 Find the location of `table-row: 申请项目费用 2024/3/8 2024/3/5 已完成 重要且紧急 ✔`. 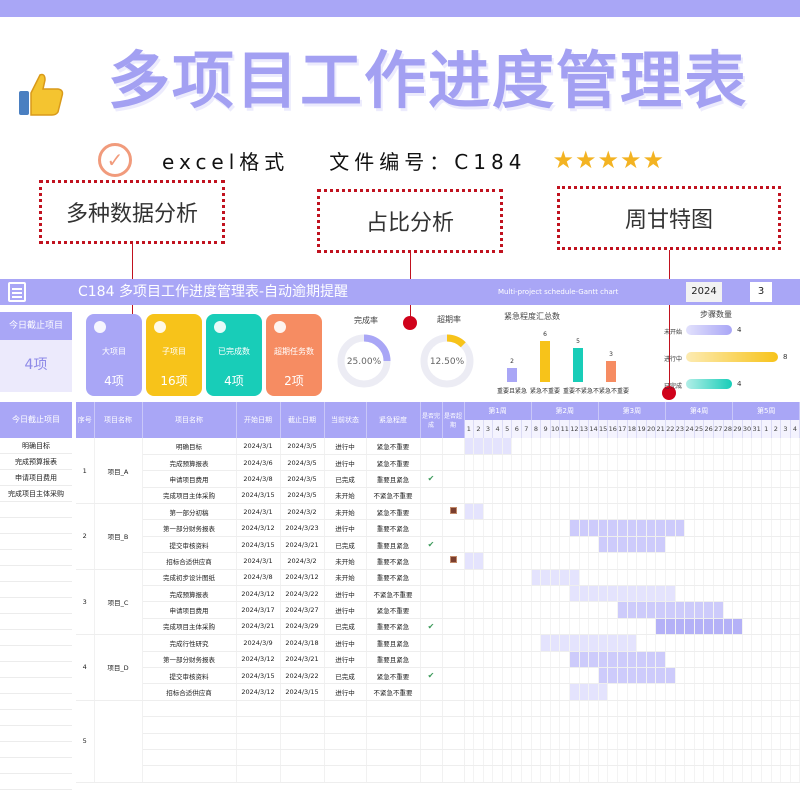

table-row: 申请项目费用 2024/3/8 2024/3/5 已完成 重要且紧急 ✔ is located at coordinates (438, 479).